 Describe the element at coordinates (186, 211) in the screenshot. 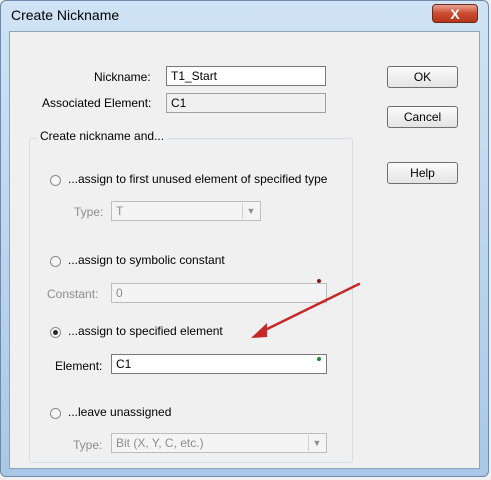

I see `type-select: T ▼` at that location.